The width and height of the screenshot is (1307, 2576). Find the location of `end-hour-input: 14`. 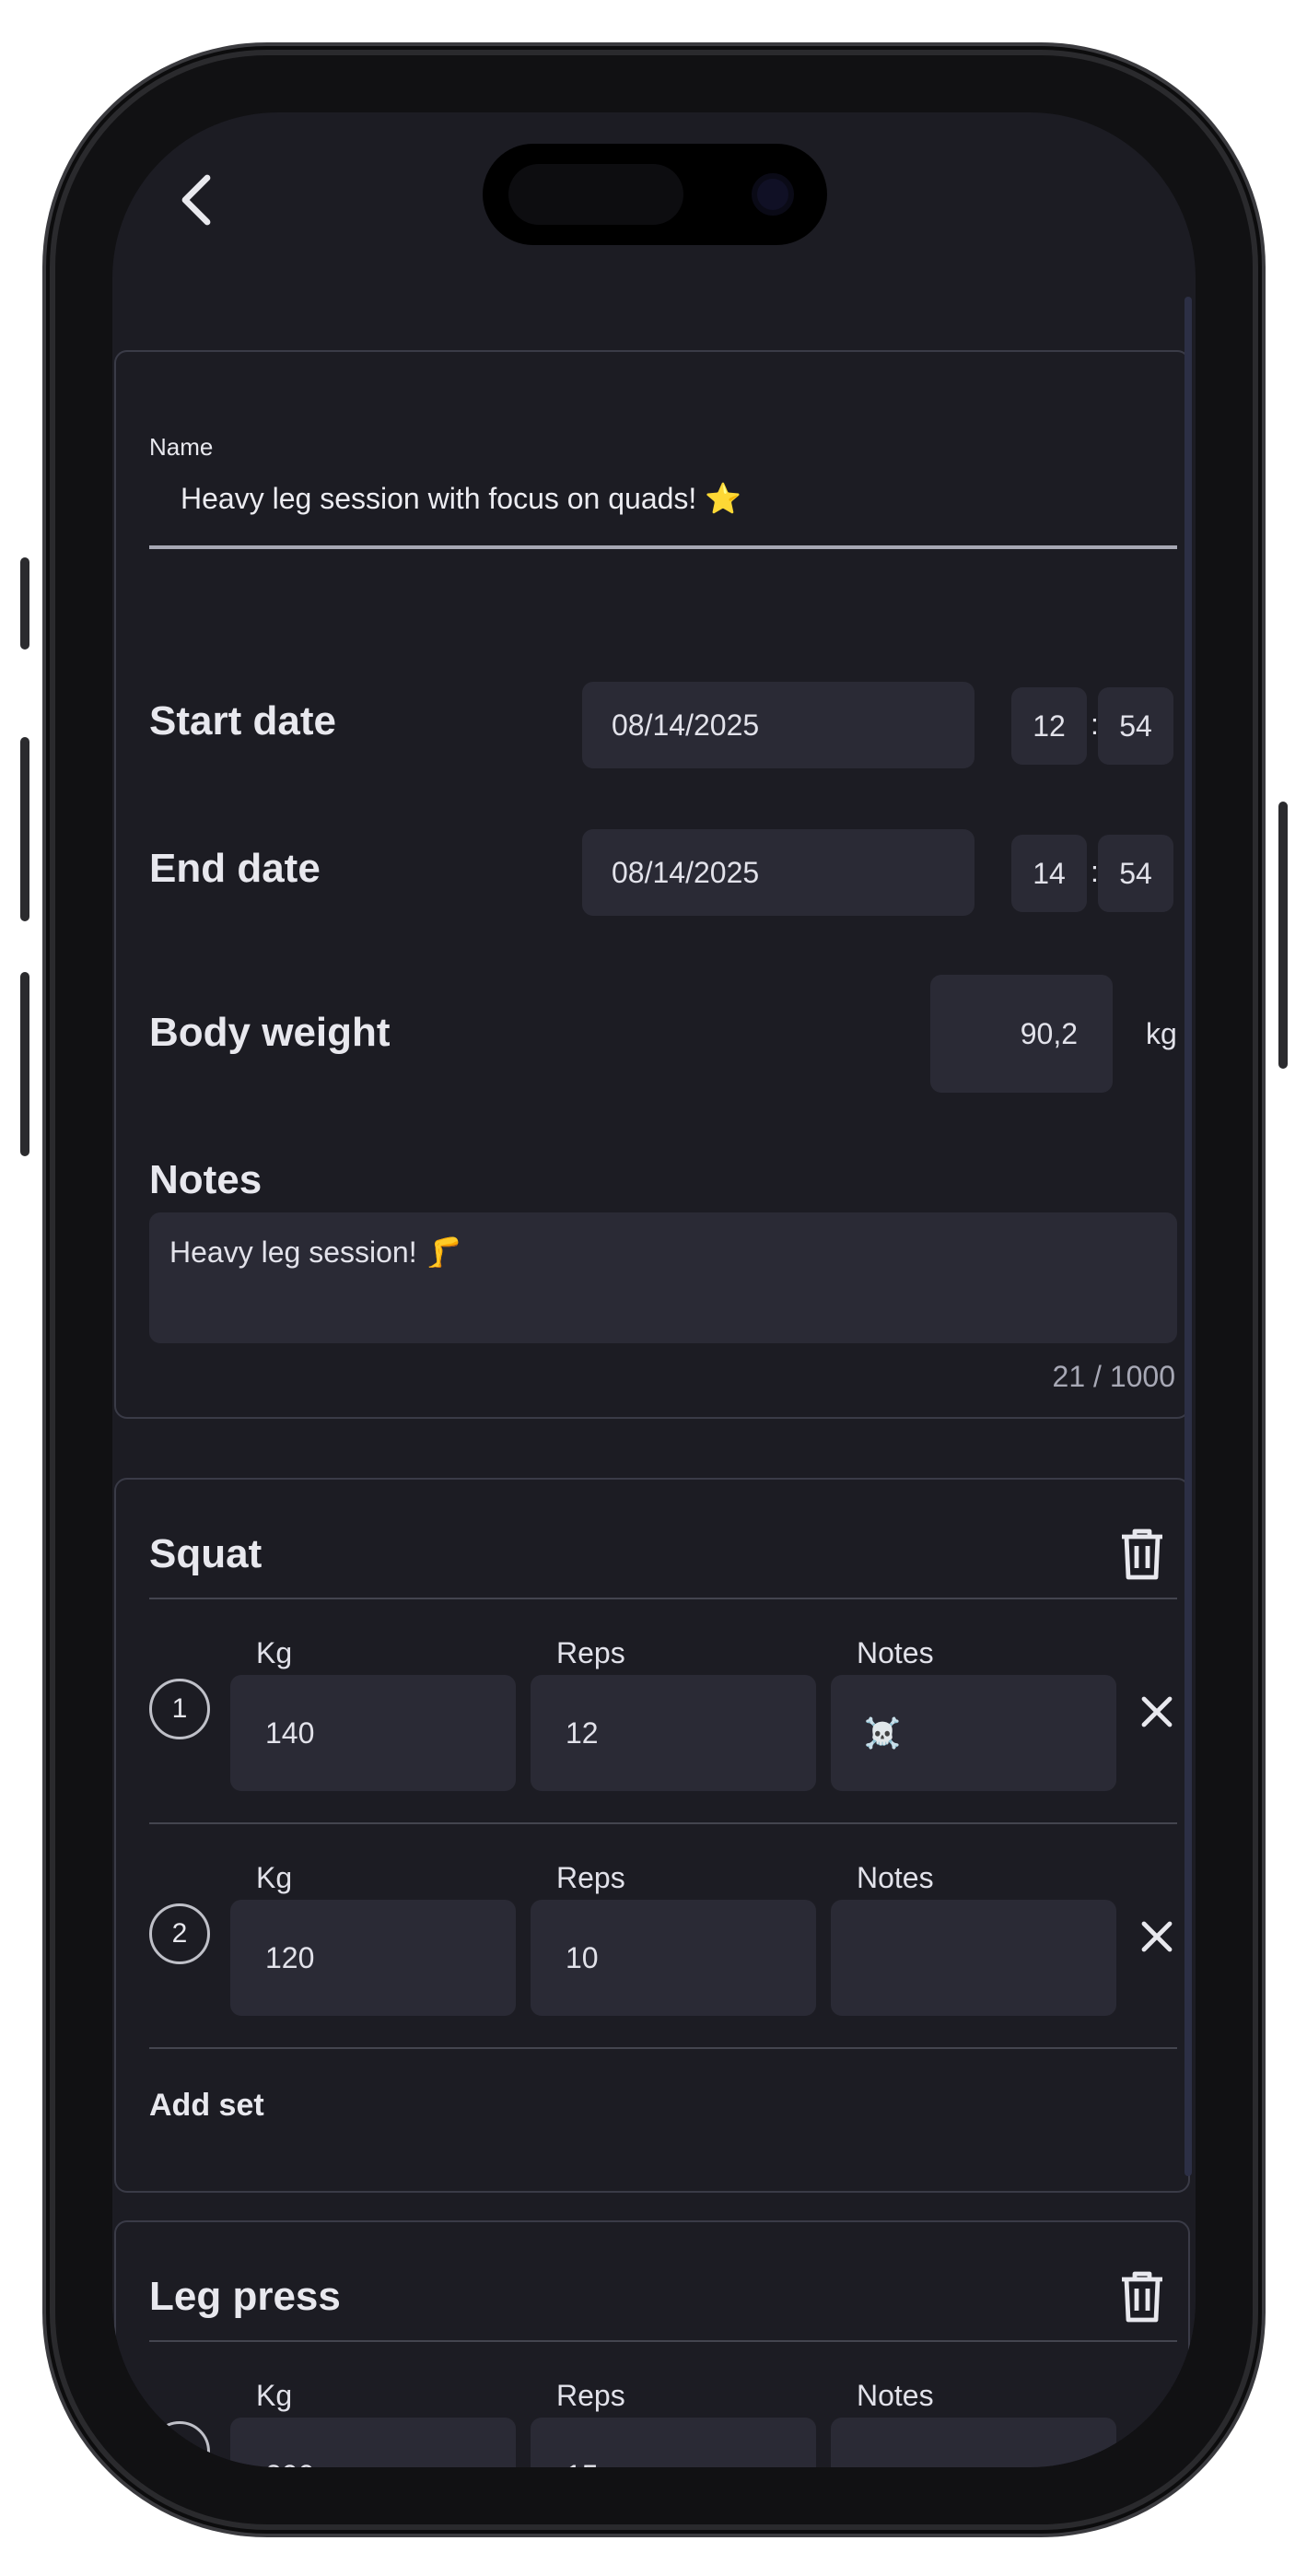

end-hour-input: 14 is located at coordinates (1049, 873).